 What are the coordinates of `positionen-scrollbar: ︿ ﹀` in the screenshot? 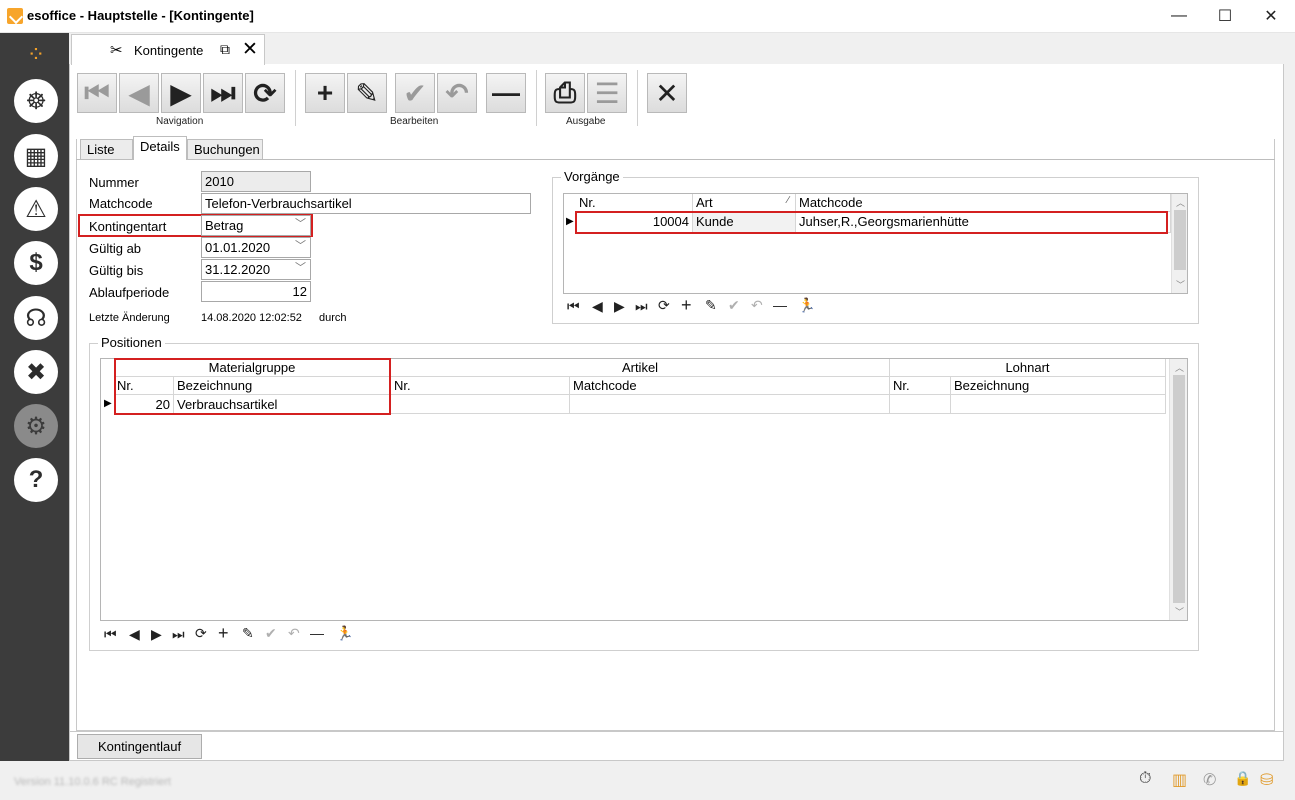 It's located at (1178, 489).